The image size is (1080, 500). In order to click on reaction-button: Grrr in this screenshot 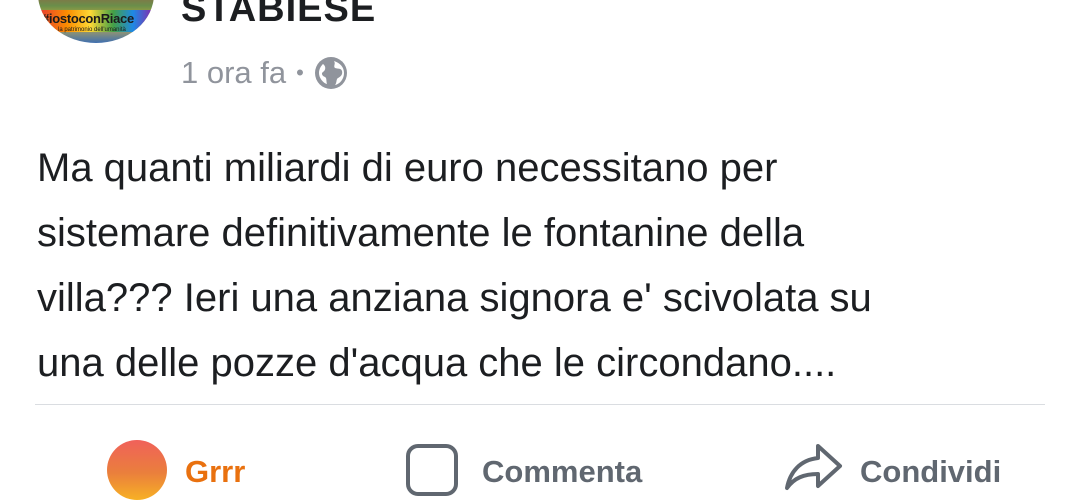, I will do `click(176, 469)`.